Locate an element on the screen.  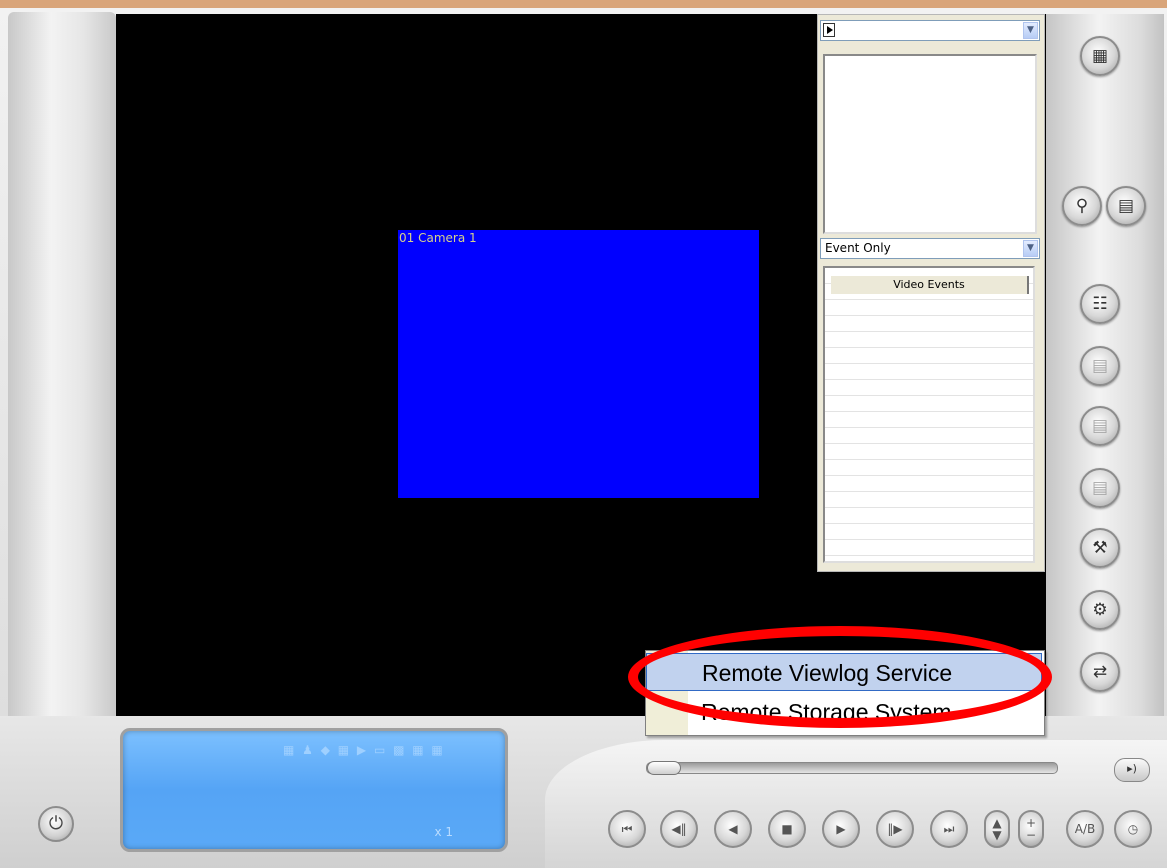
playback-slider is located at coordinates (852, 768).